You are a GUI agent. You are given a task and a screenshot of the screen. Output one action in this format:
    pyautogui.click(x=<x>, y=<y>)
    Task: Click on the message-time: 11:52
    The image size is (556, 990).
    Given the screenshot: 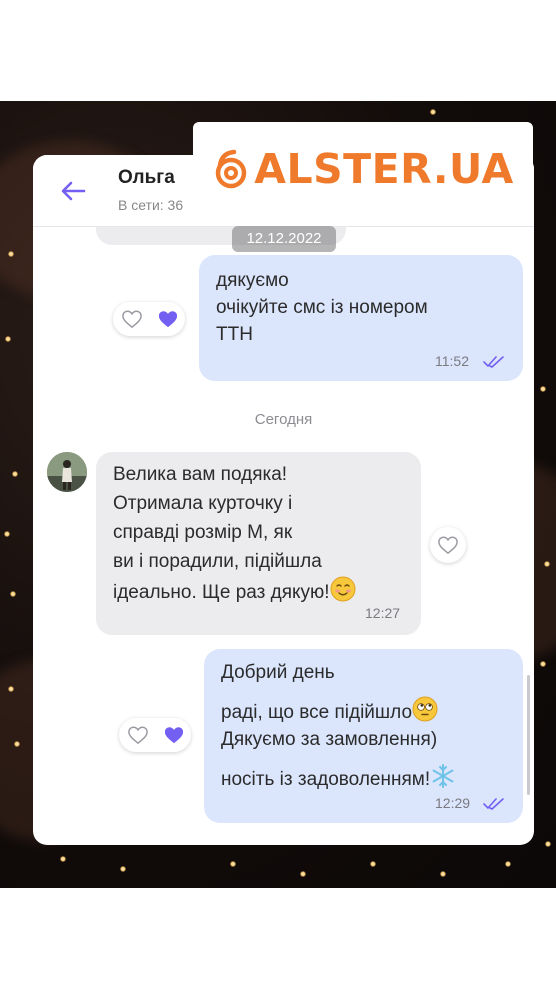 What is the action you would take?
    pyautogui.click(x=452, y=361)
    